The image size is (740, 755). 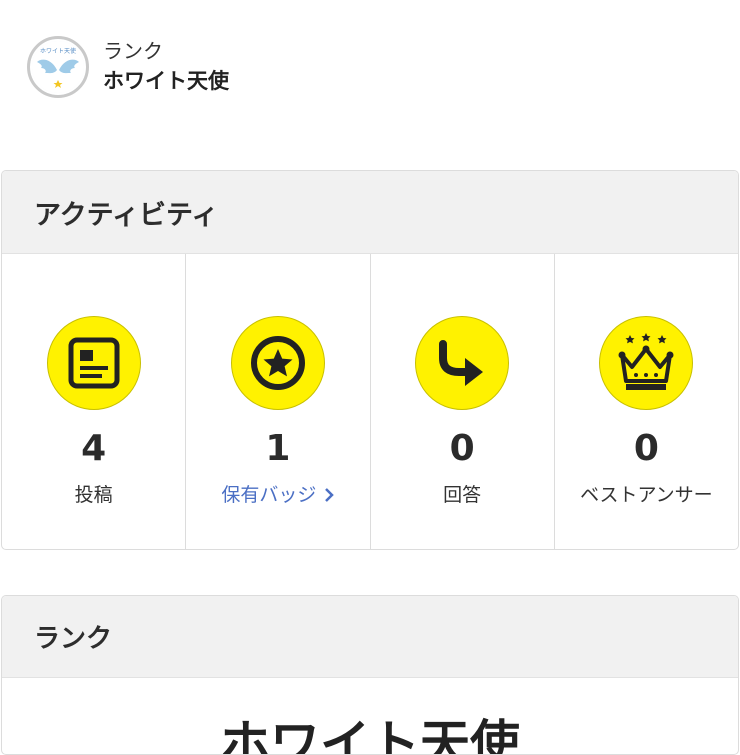 What do you see at coordinates (166, 81) in the screenshot?
I see `rank-name: ホワイト天使` at bounding box center [166, 81].